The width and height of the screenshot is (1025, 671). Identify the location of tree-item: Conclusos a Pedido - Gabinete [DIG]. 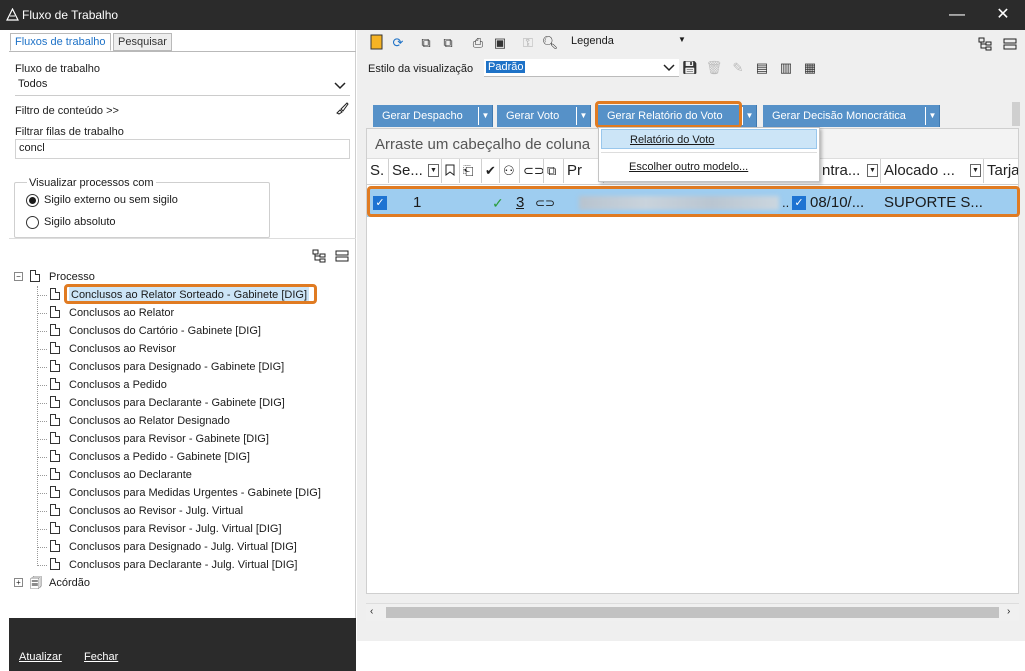
(198, 457).